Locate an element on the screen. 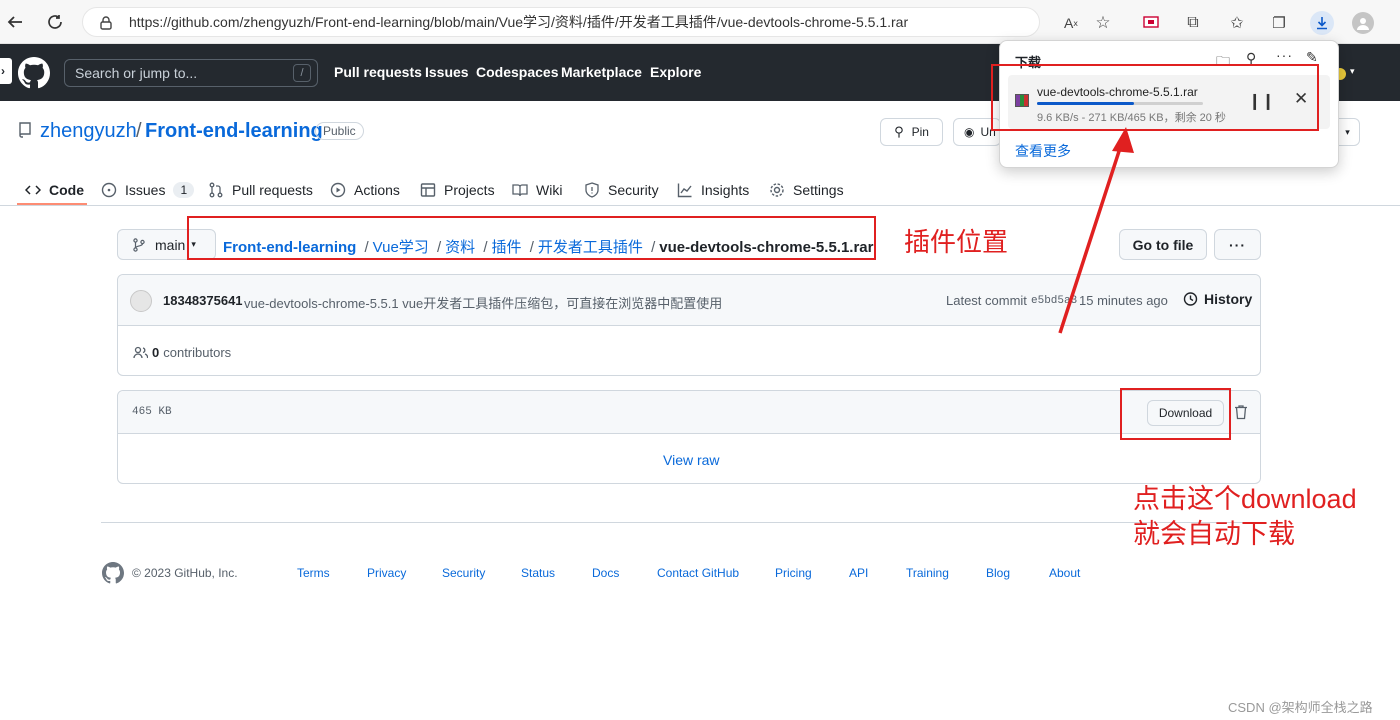  tab-actions: Actions is located at coordinates (365, 190).